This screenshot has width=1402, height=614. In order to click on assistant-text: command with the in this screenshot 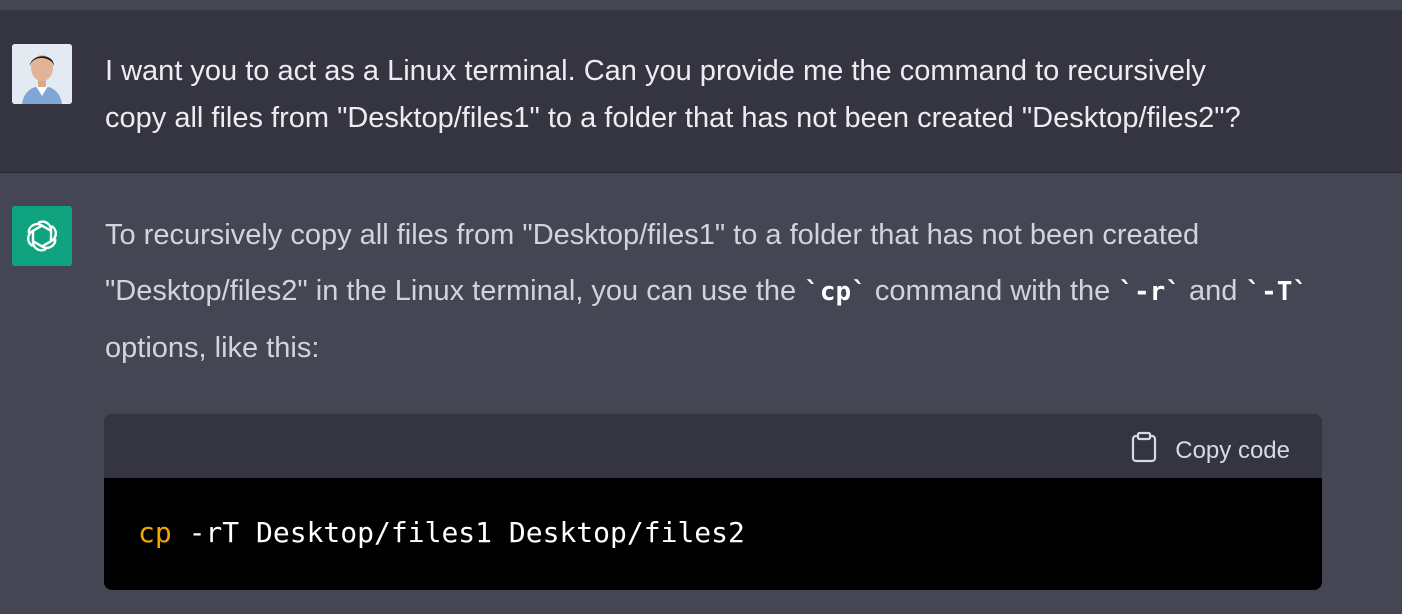, I will do `click(992, 291)`.